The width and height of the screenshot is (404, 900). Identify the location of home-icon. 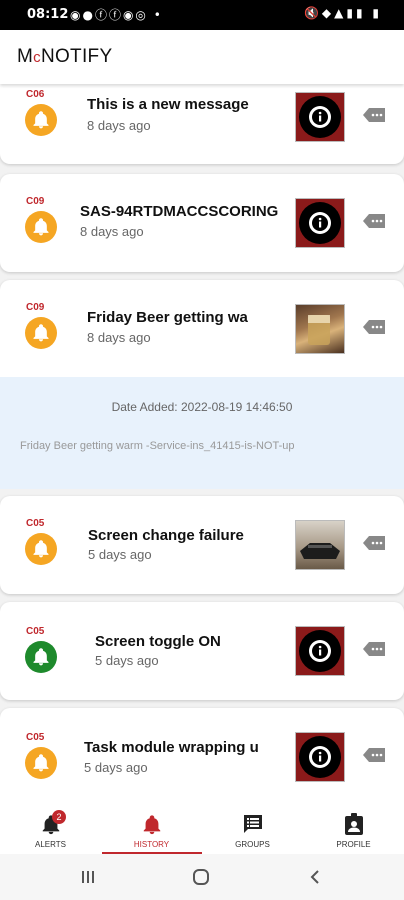
(201, 877).